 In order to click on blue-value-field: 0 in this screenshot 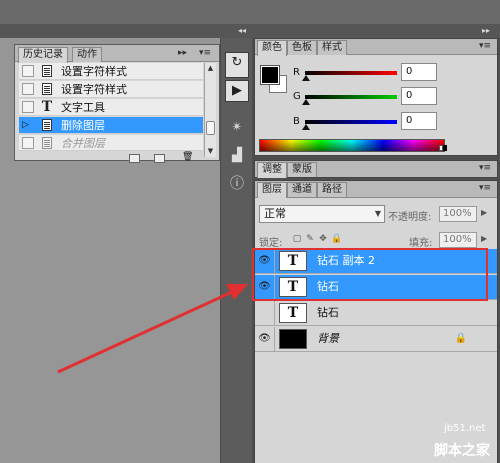, I will do `click(419, 121)`.